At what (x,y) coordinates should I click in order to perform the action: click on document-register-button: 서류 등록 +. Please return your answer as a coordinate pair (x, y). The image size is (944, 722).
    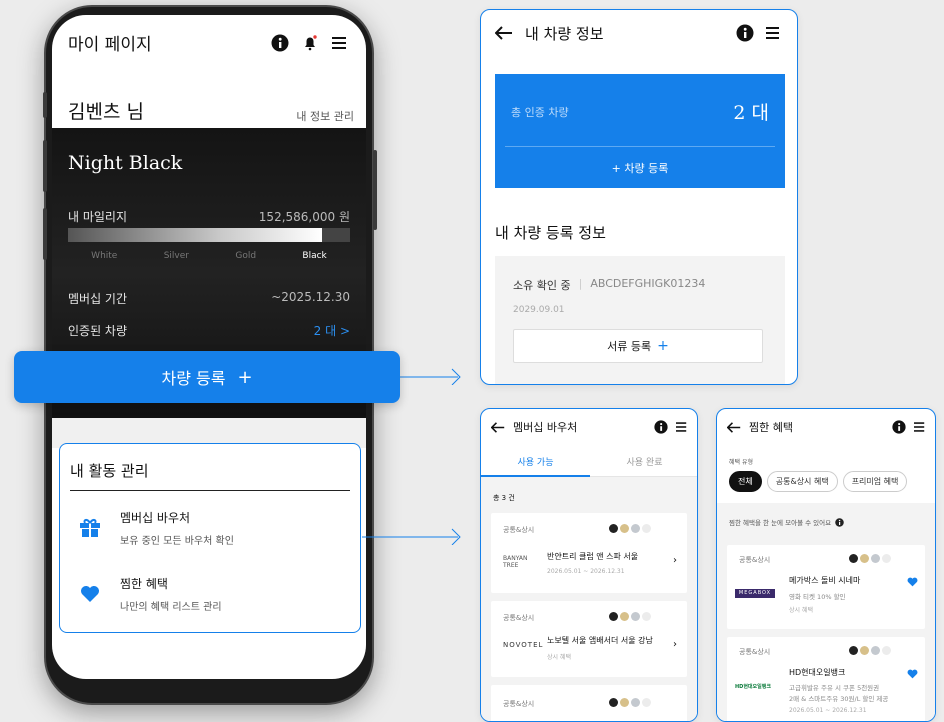
    Looking at the image, I should click on (638, 346).